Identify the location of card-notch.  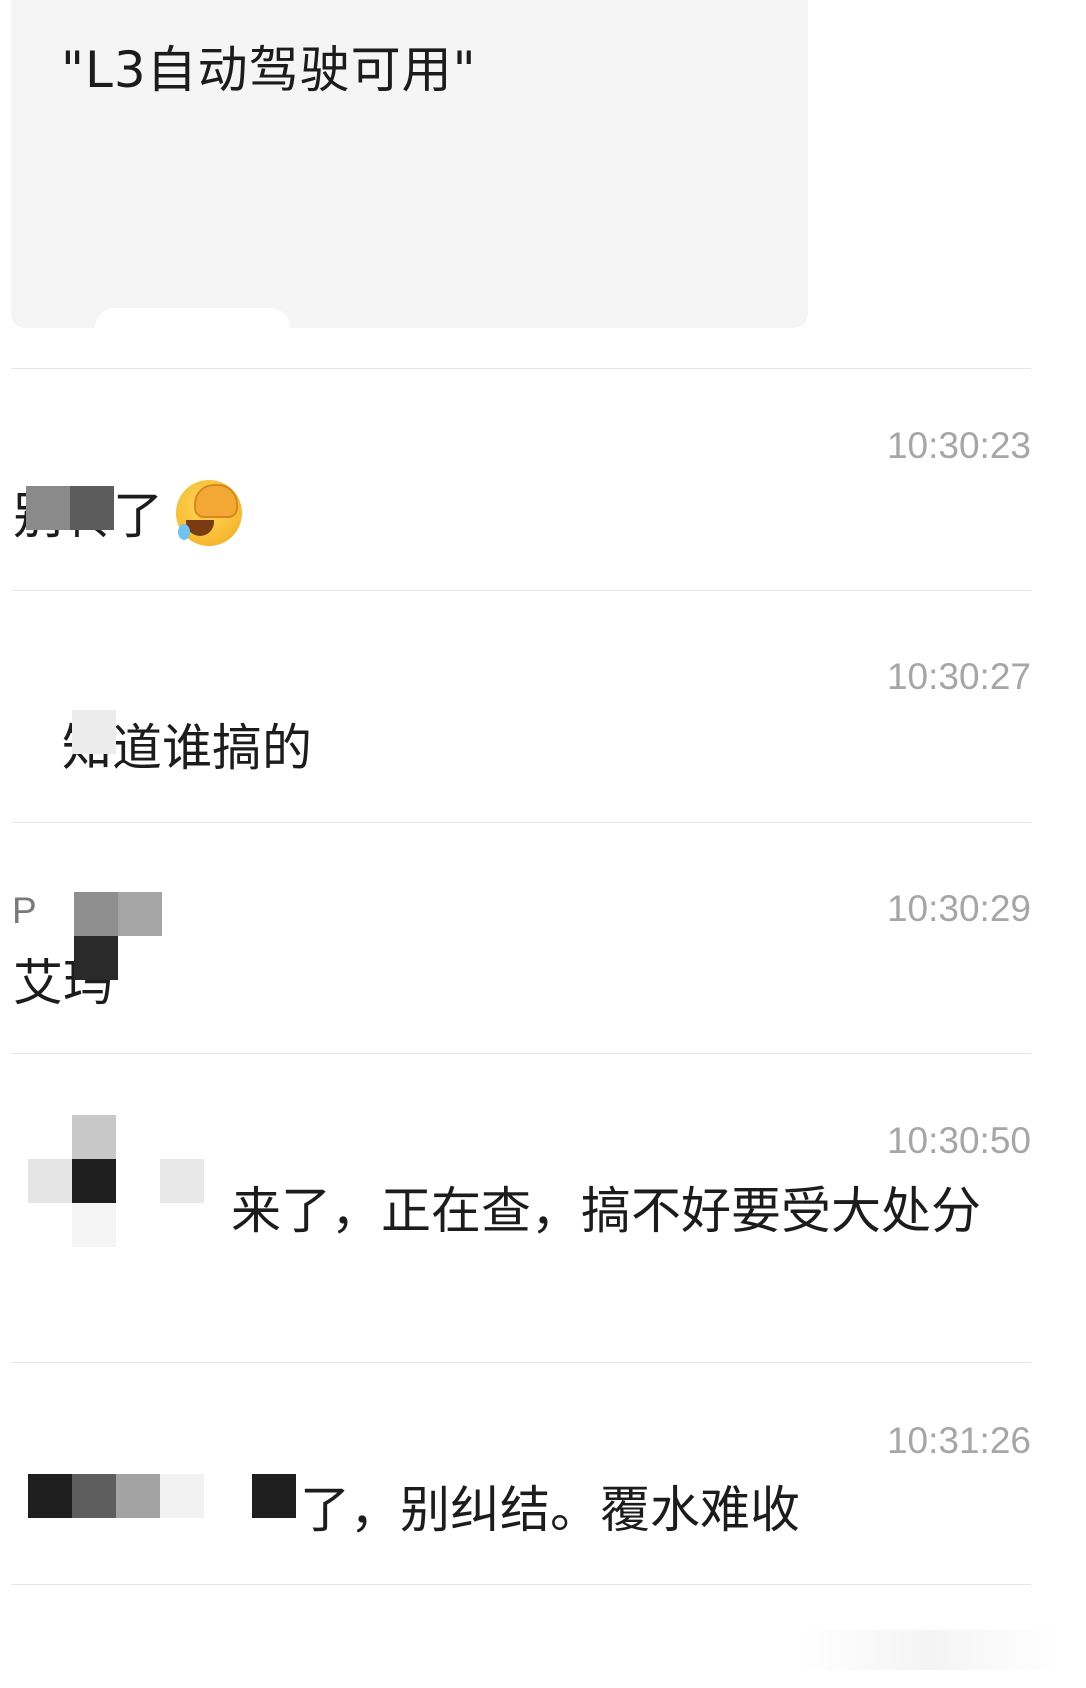
(192, 328).